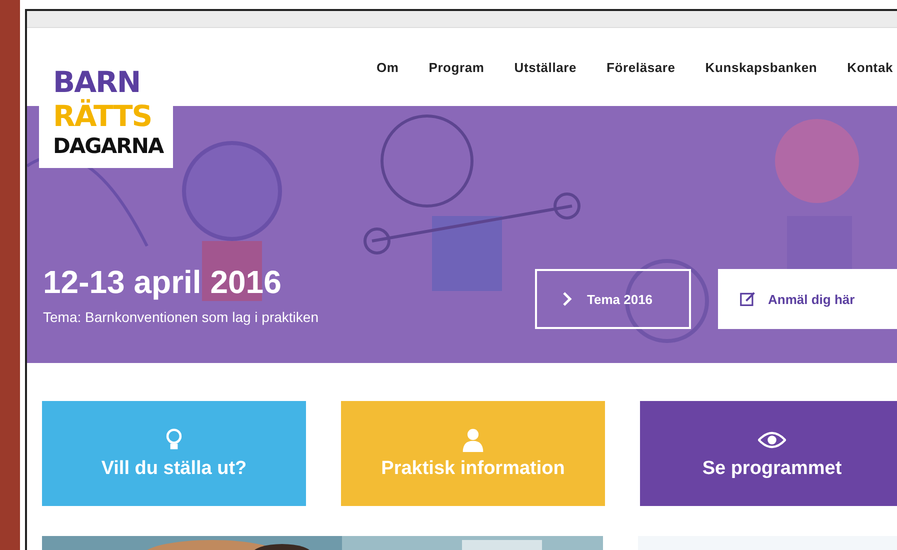  I want to click on logo-text: BARN, so click(97, 81).